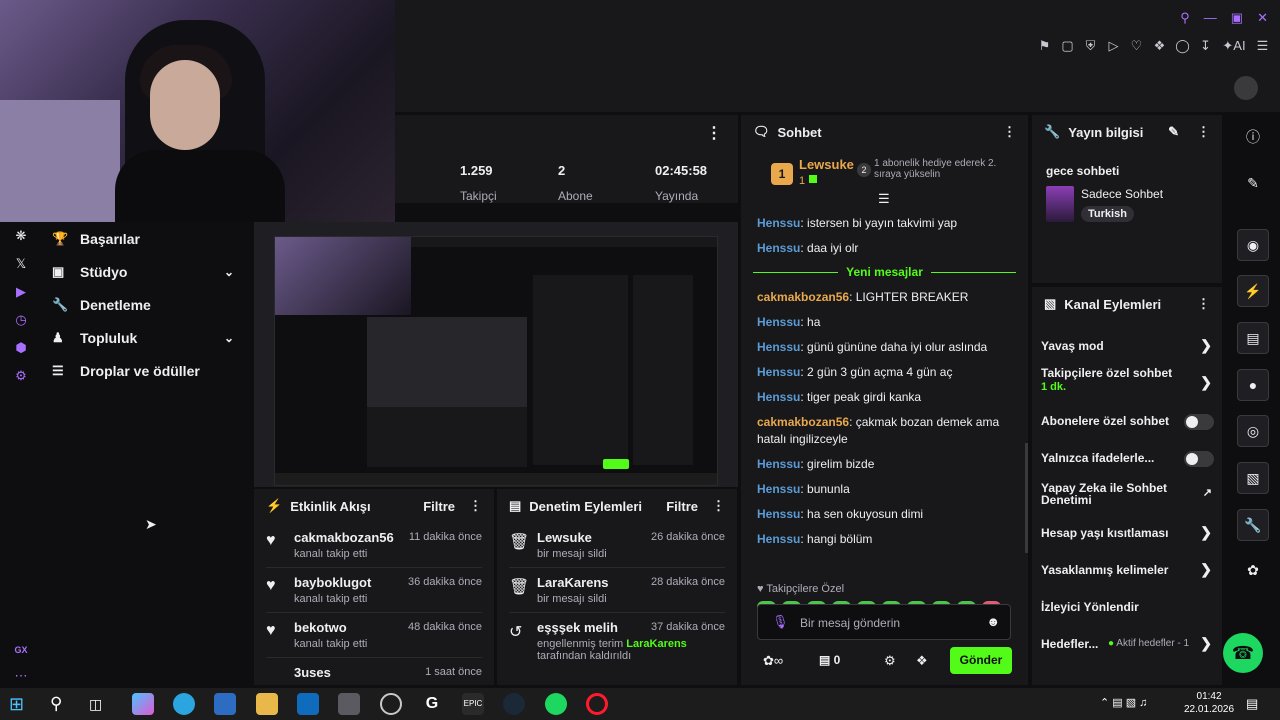 The width and height of the screenshot is (1280, 720). What do you see at coordinates (514, 704) in the screenshot?
I see `steam-icon` at bounding box center [514, 704].